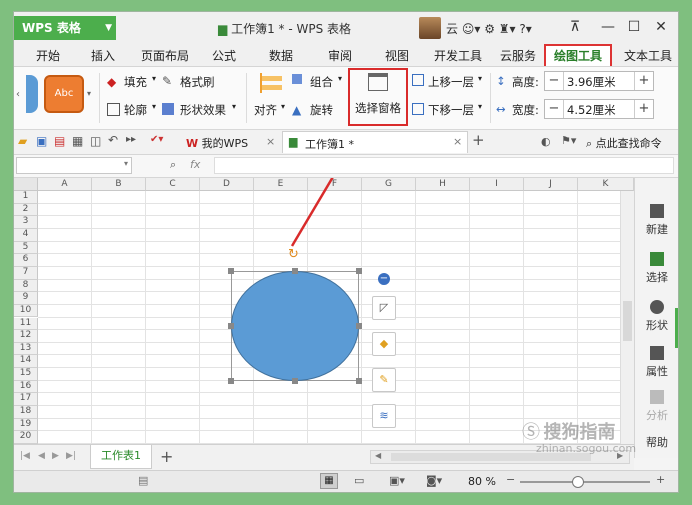 This screenshot has height=505, width=692. I want to click on row-header: 19, so click(26, 425).